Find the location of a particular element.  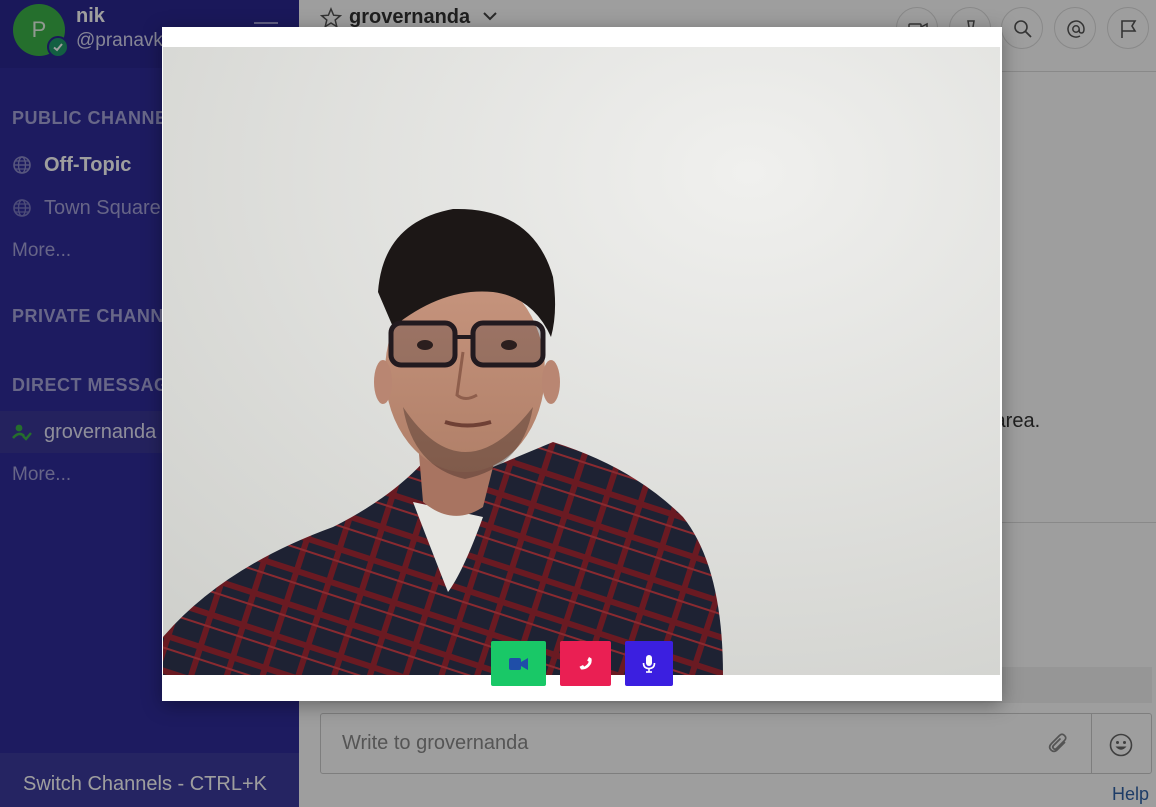

video-camera-icon is located at coordinates (518, 663).